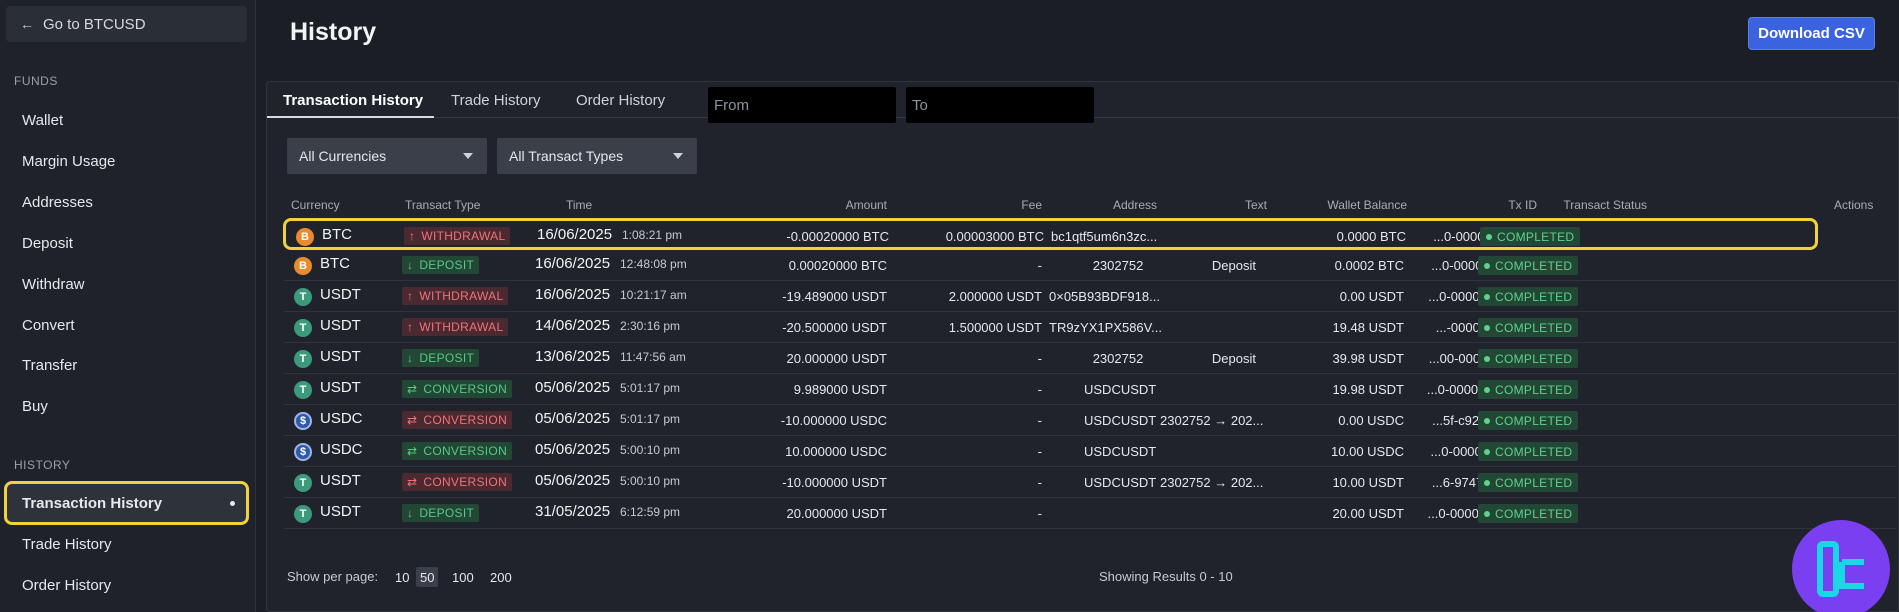 This screenshot has width=1899, height=612. What do you see at coordinates (597, 156) in the screenshot?
I see `transact-type-select: All Transact Types` at bounding box center [597, 156].